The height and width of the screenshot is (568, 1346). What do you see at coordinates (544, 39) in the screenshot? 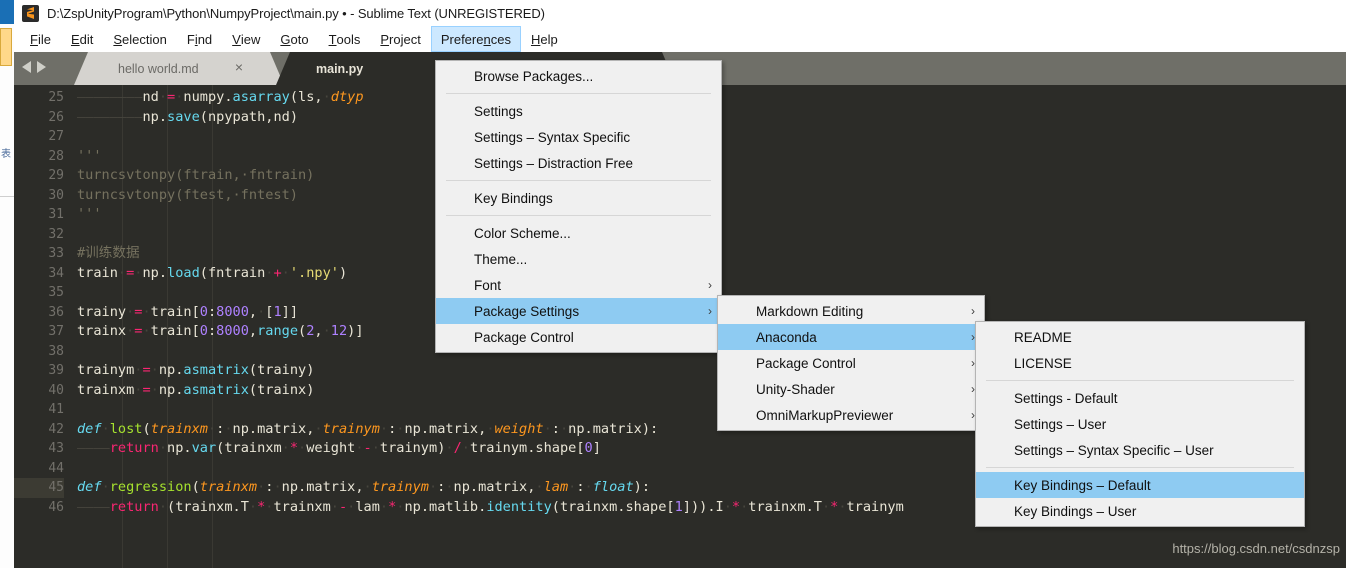
I see `menubar-item-help: Help` at bounding box center [544, 39].